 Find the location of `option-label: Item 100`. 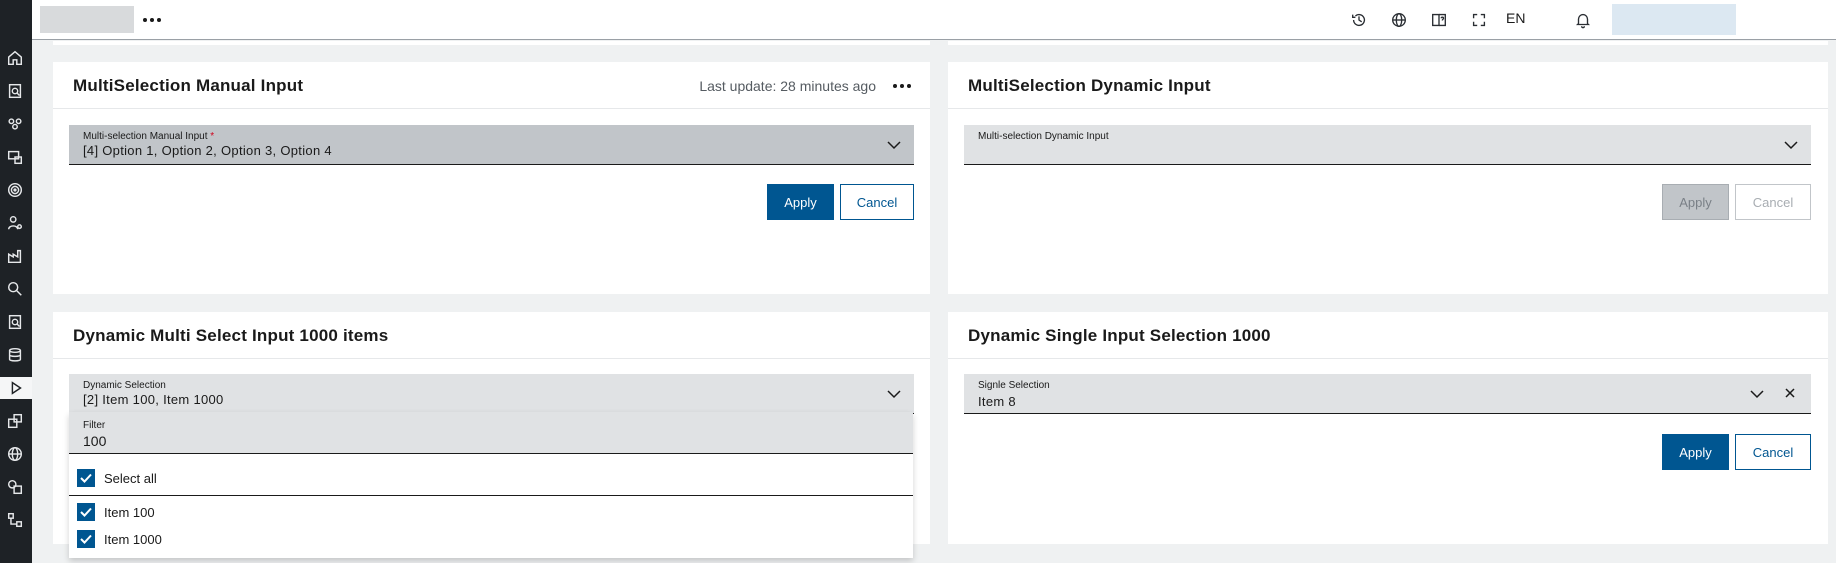

option-label: Item 100 is located at coordinates (129, 512).